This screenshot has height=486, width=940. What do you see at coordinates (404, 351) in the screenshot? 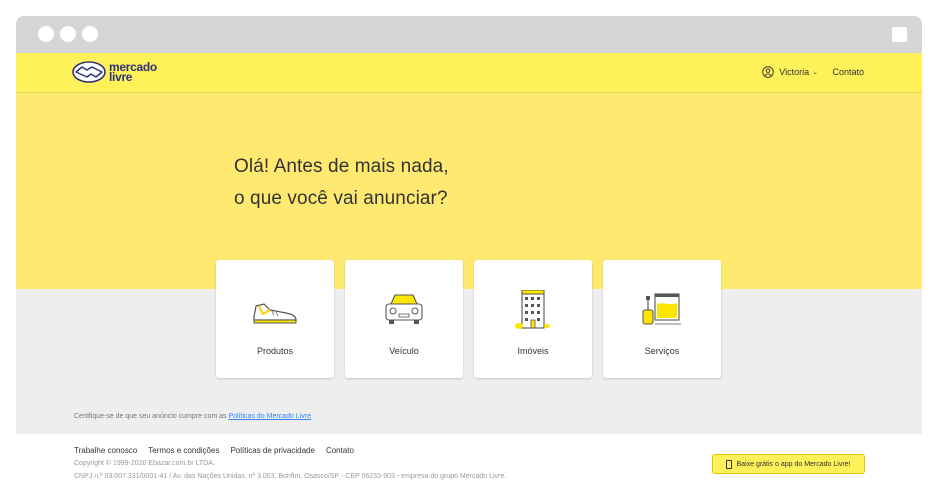
I see `category-label: Veículo` at bounding box center [404, 351].